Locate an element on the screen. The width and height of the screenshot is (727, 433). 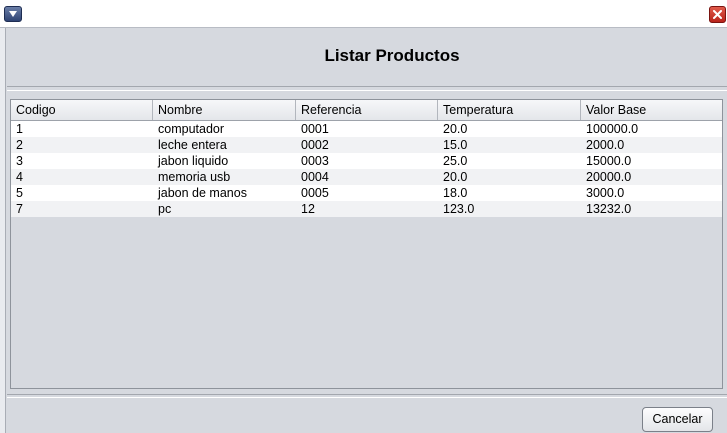
table-row: 1 computador 0001 20.0 100000.0 is located at coordinates (366, 129).